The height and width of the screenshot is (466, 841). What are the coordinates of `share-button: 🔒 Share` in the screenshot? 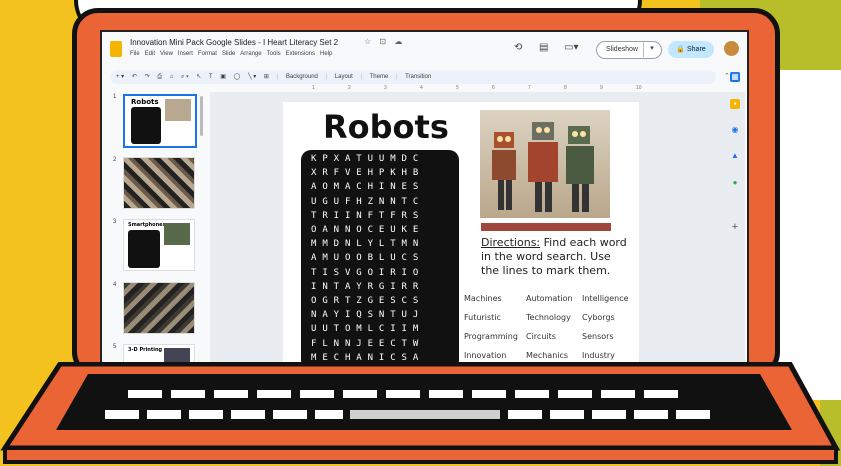 It's located at (691, 49).